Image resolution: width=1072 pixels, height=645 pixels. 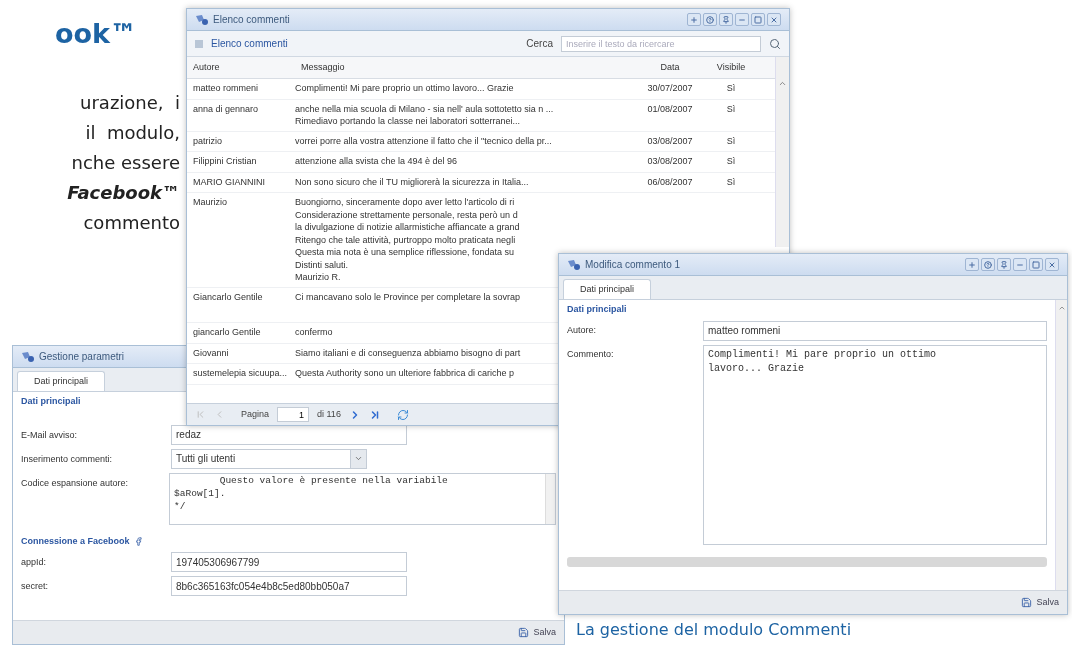 I want to click on search-label: Cerca, so click(x=539, y=44).